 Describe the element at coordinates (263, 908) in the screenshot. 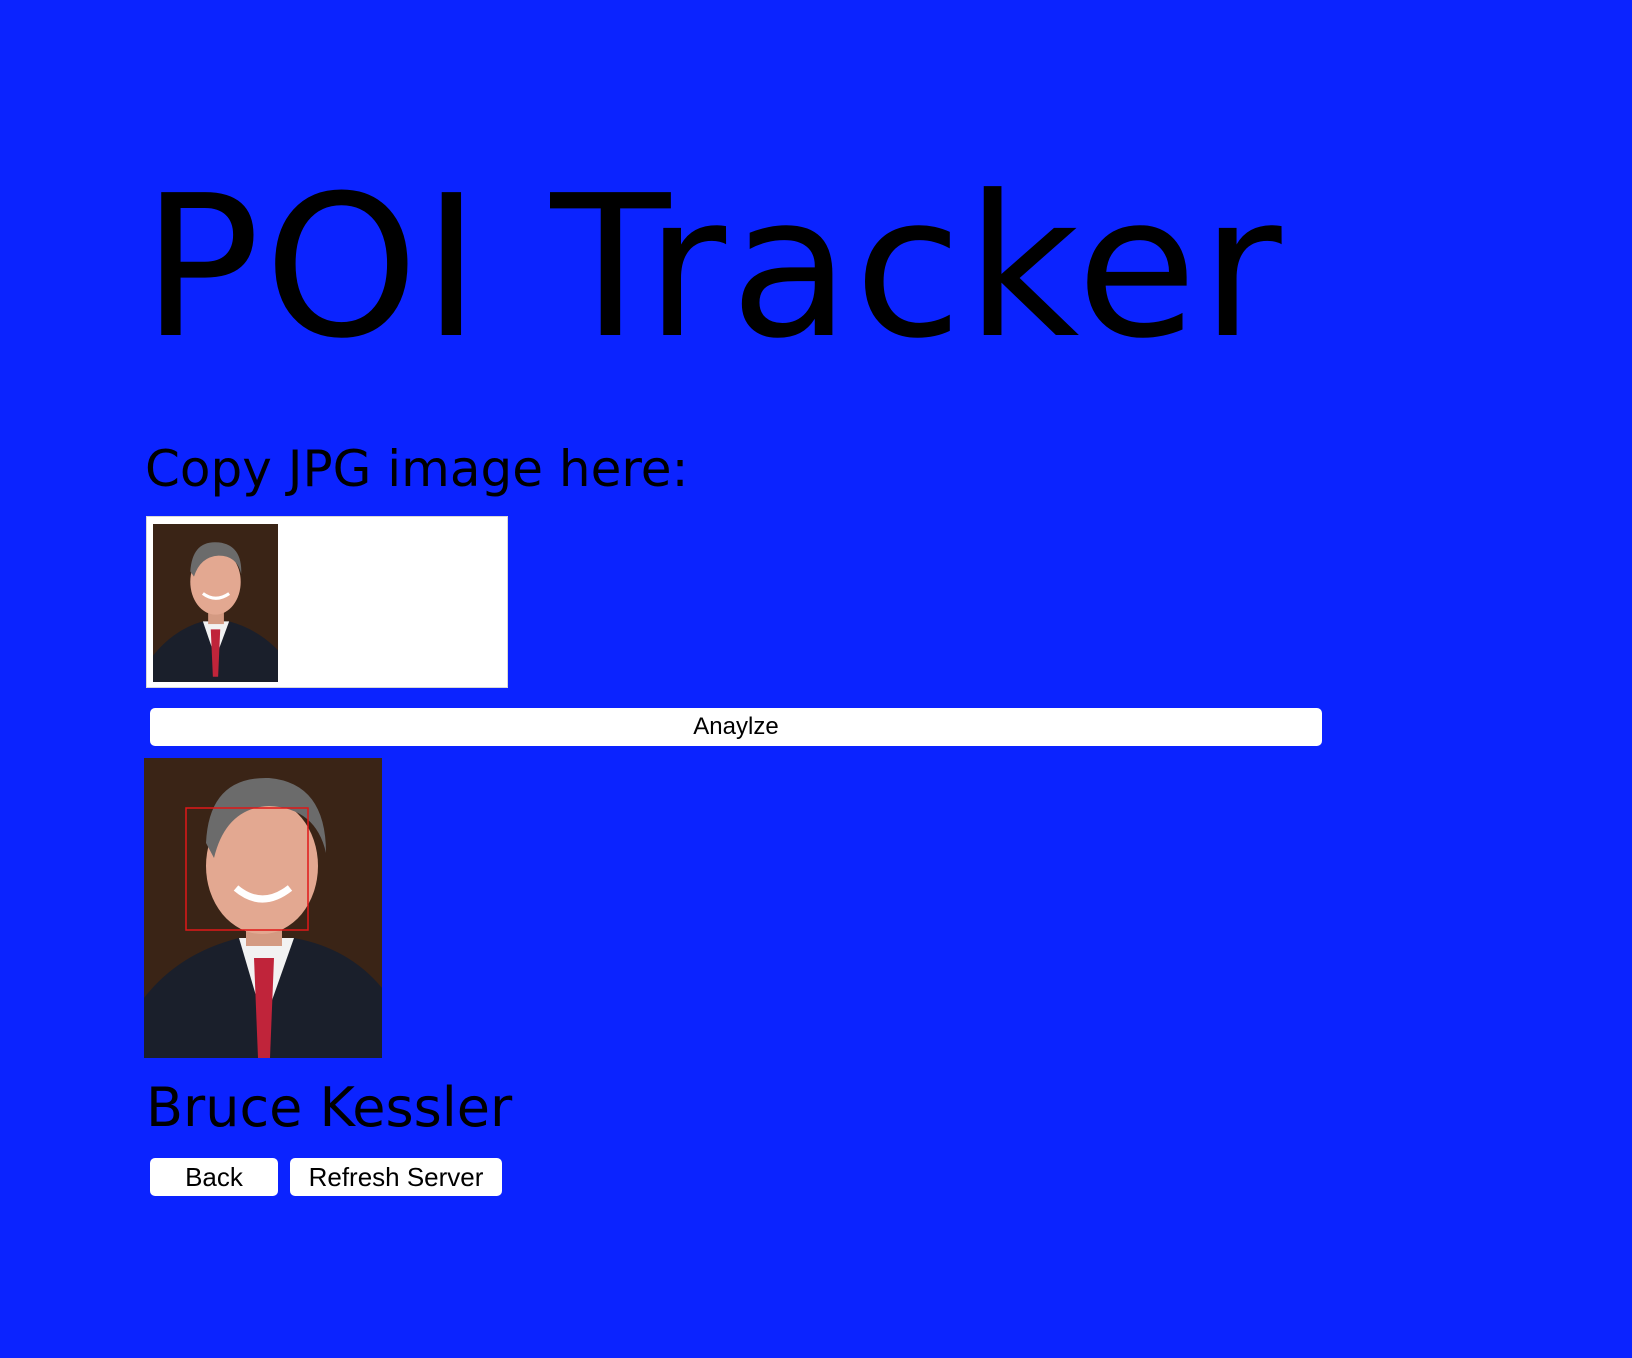

I see `result-photo` at that location.